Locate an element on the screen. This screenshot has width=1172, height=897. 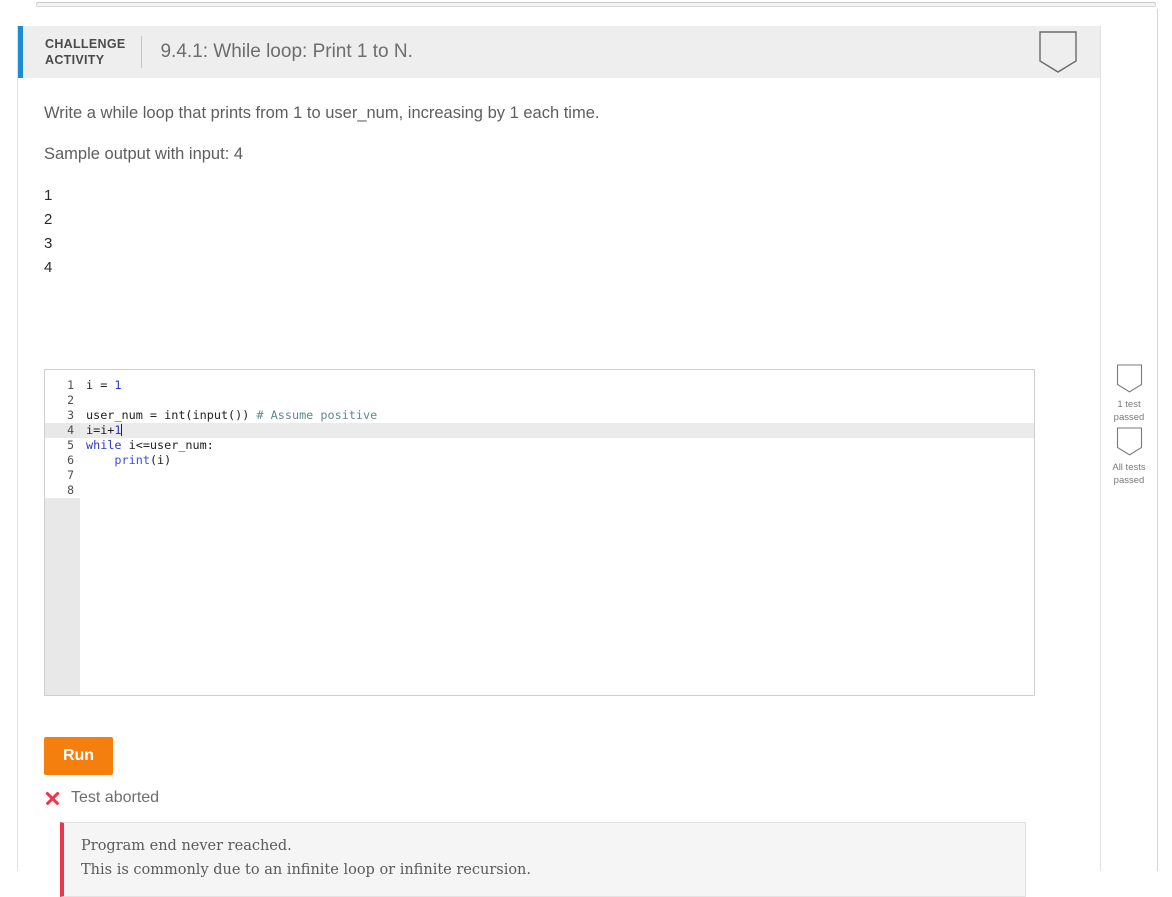
editor-gutter: 1 2 3 4 5 6 7 8 is located at coordinates (62, 532).